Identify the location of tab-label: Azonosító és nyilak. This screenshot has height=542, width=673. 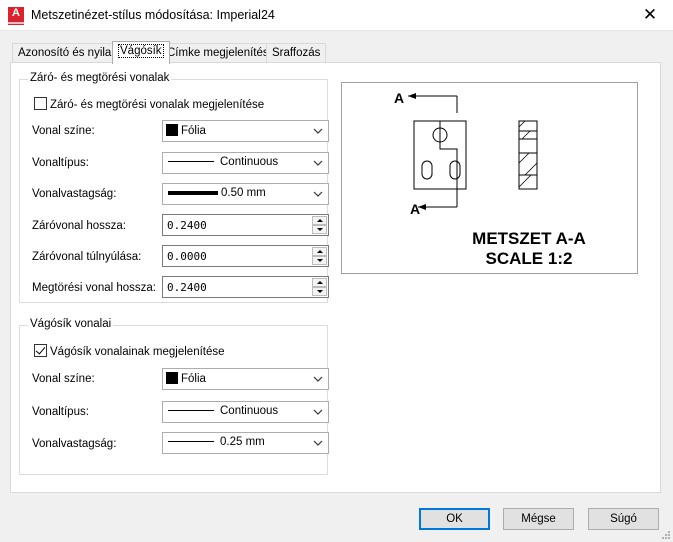
(68, 53).